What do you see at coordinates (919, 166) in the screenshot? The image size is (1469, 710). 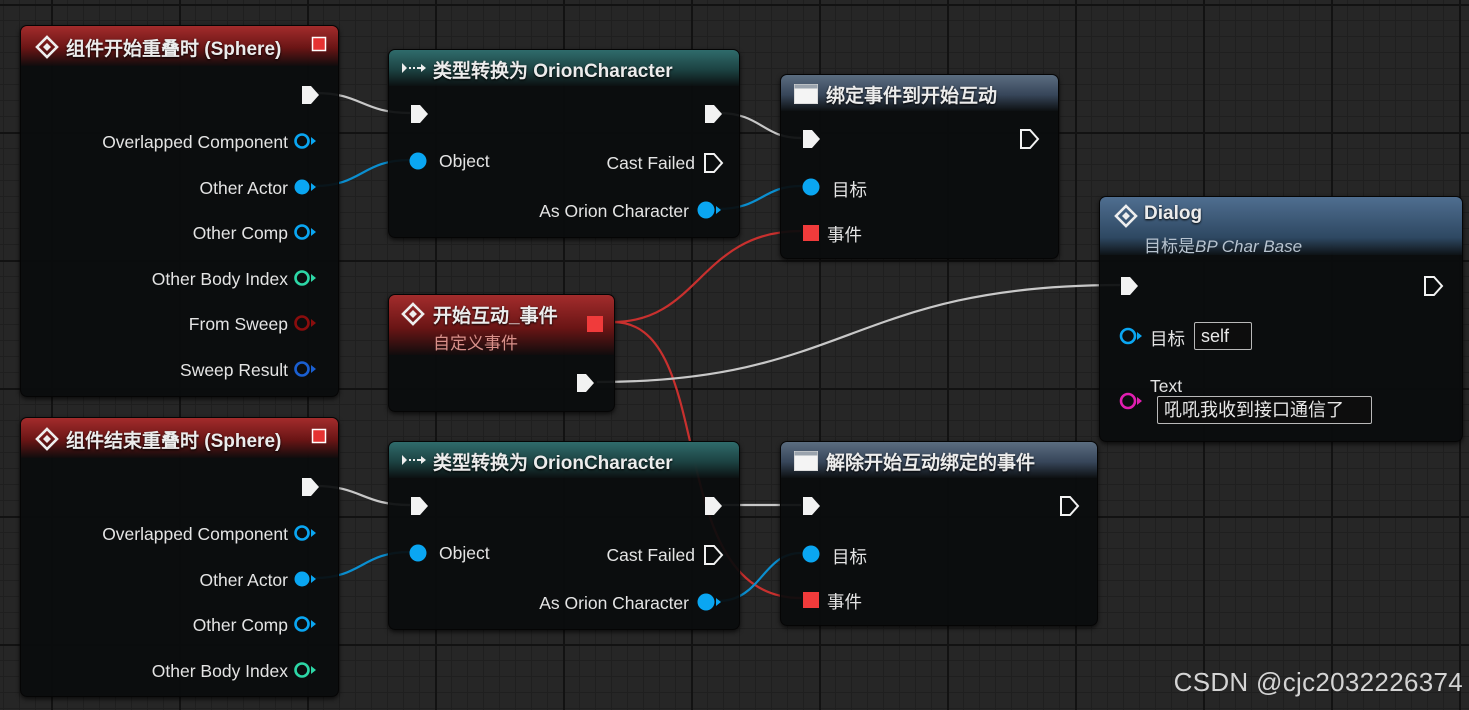 I see `bind-event-node: 绑定事件到开始互动 目标 事件` at bounding box center [919, 166].